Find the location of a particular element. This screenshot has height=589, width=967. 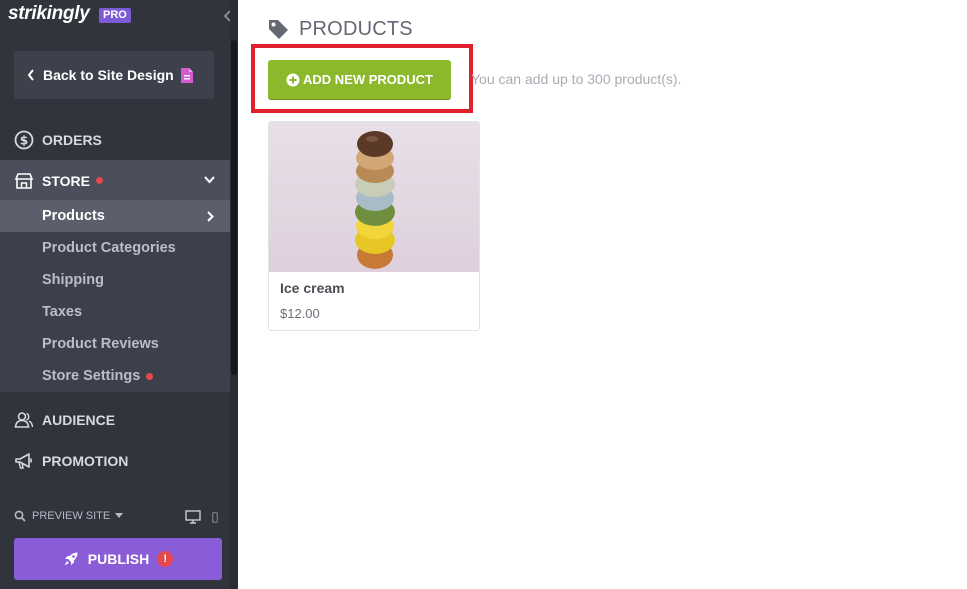

sidebar-item-label: Shipping is located at coordinates (73, 280).